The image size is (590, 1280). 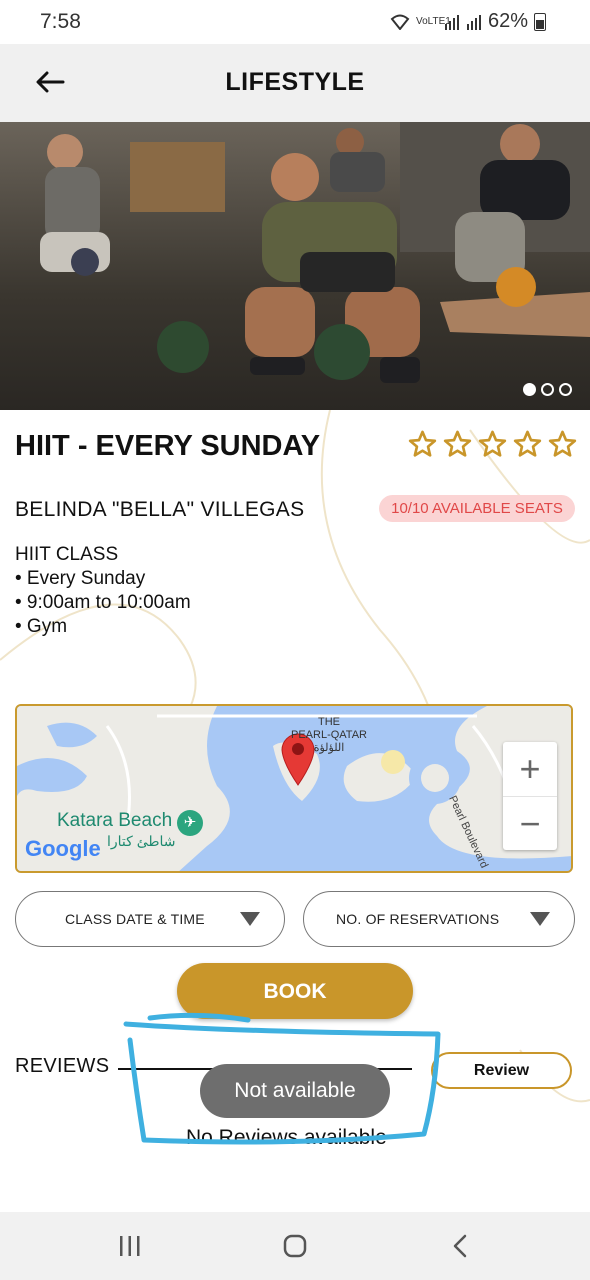 What do you see at coordinates (329, 748) in the screenshot?
I see `map-label-pearl-arabic: اللؤلؤة` at bounding box center [329, 748].